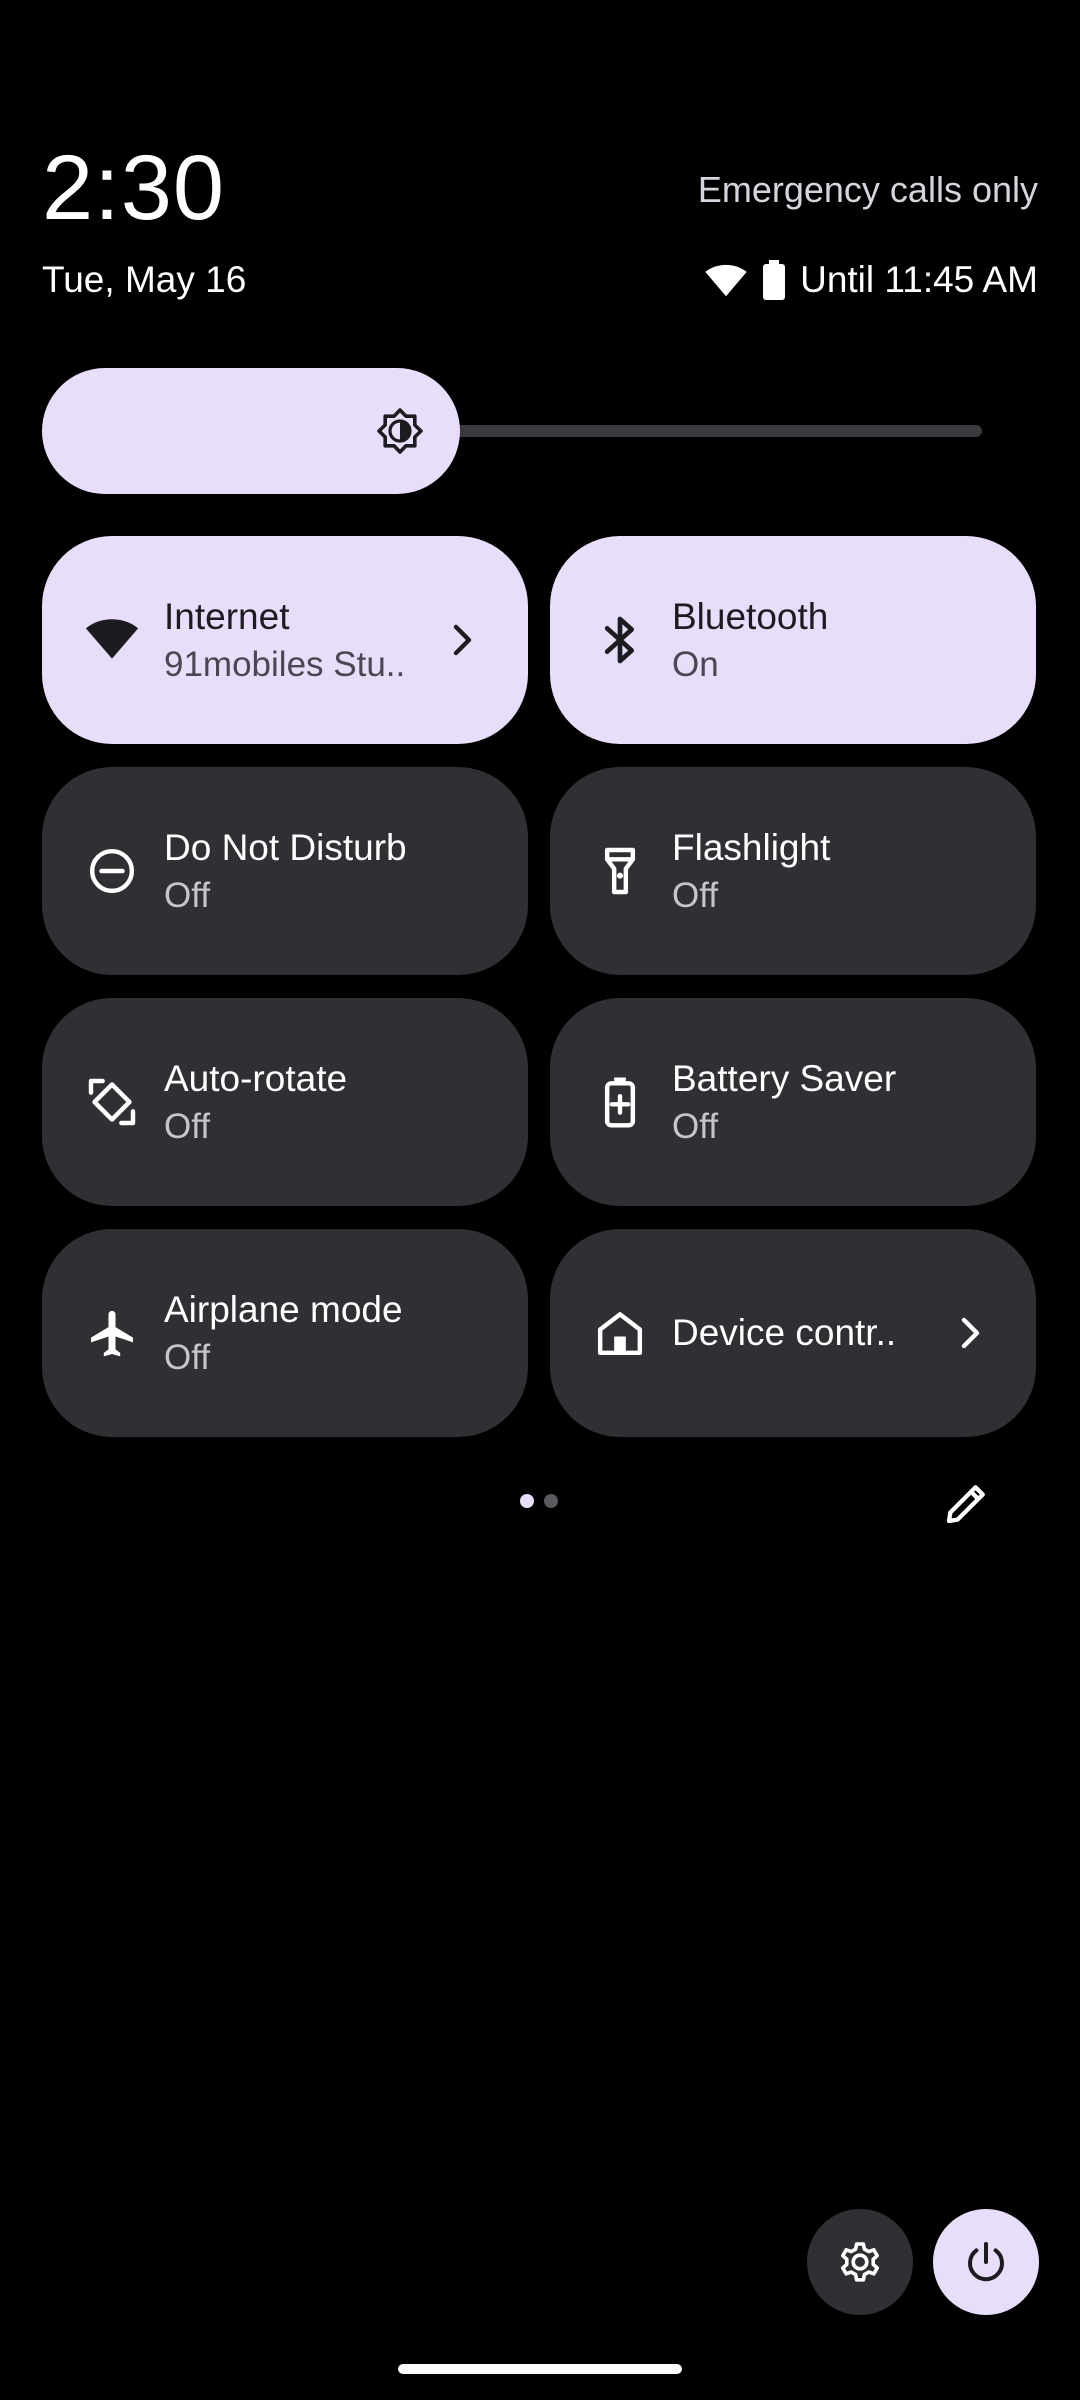 This screenshot has height=2400, width=1080. What do you see at coordinates (751, 847) in the screenshot?
I see `tile-label: Flashlight` at bounding box center [751, 847].